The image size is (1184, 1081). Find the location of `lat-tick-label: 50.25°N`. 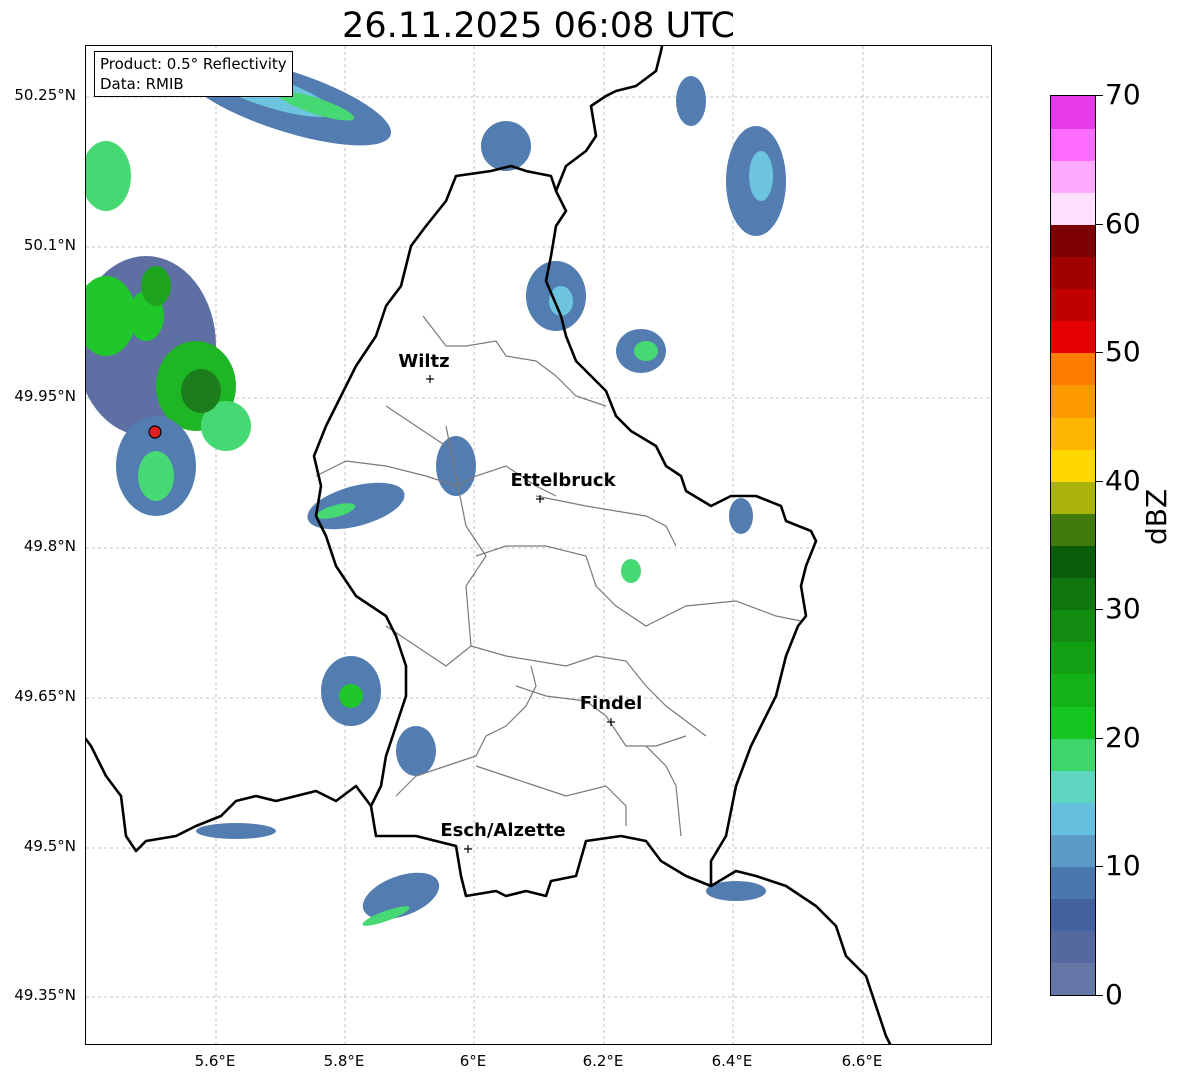

lat-tick-label: 50.25°N is located at coordinates (45, 95).